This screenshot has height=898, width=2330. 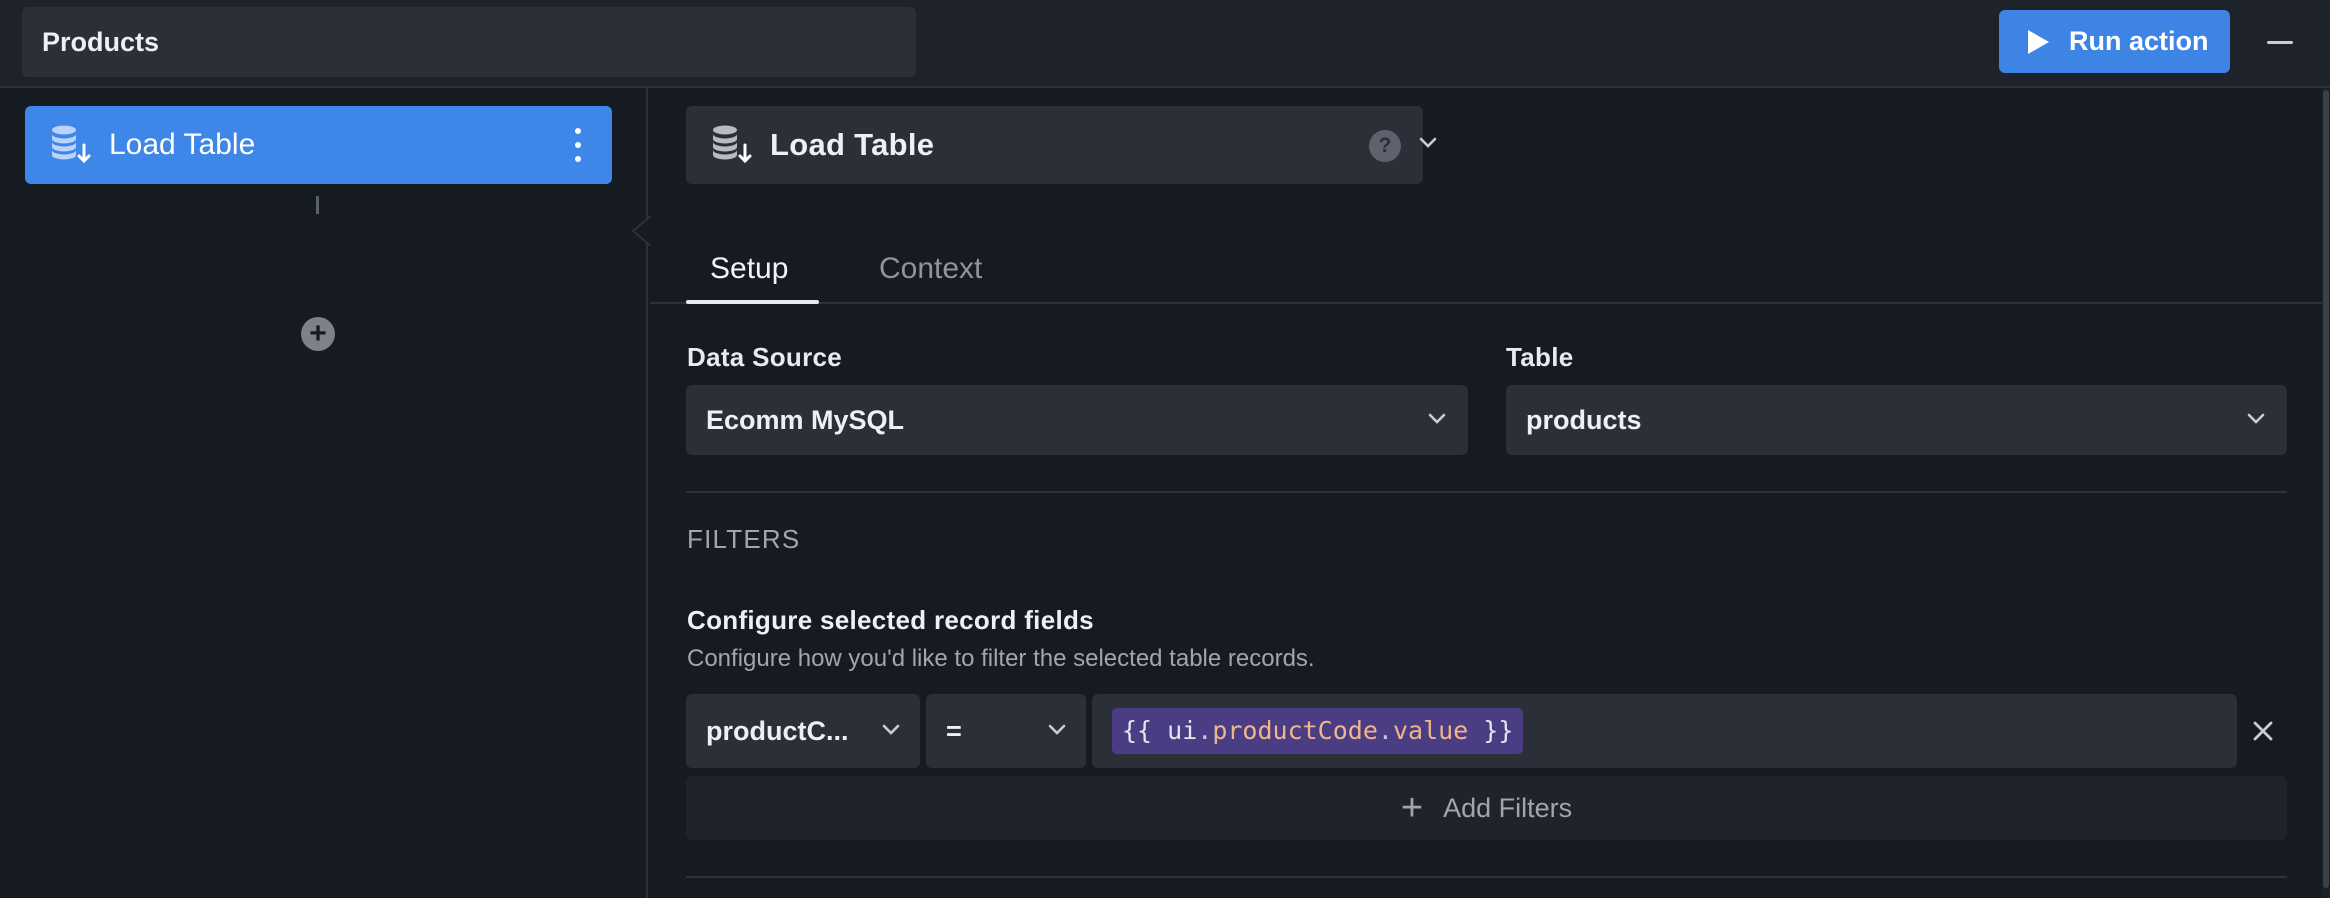 What do you see at coordinates (2263, 731) in the screenshot?
I see `close-icon` at bounding box center [2263, 731].